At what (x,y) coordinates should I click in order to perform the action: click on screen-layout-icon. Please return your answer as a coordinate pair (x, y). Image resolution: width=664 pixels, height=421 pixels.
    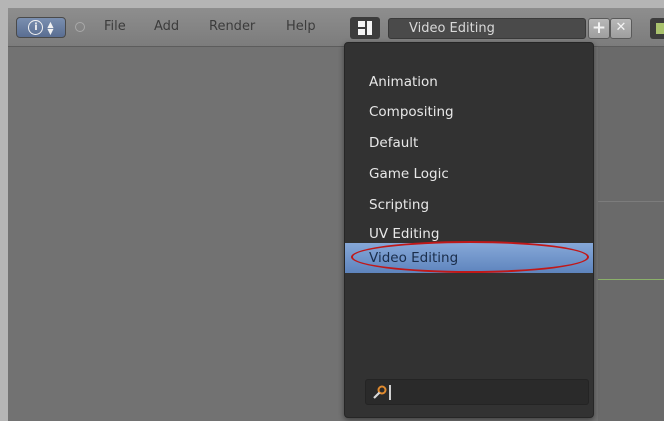
    Looking at the image, I should click on (365, 28).